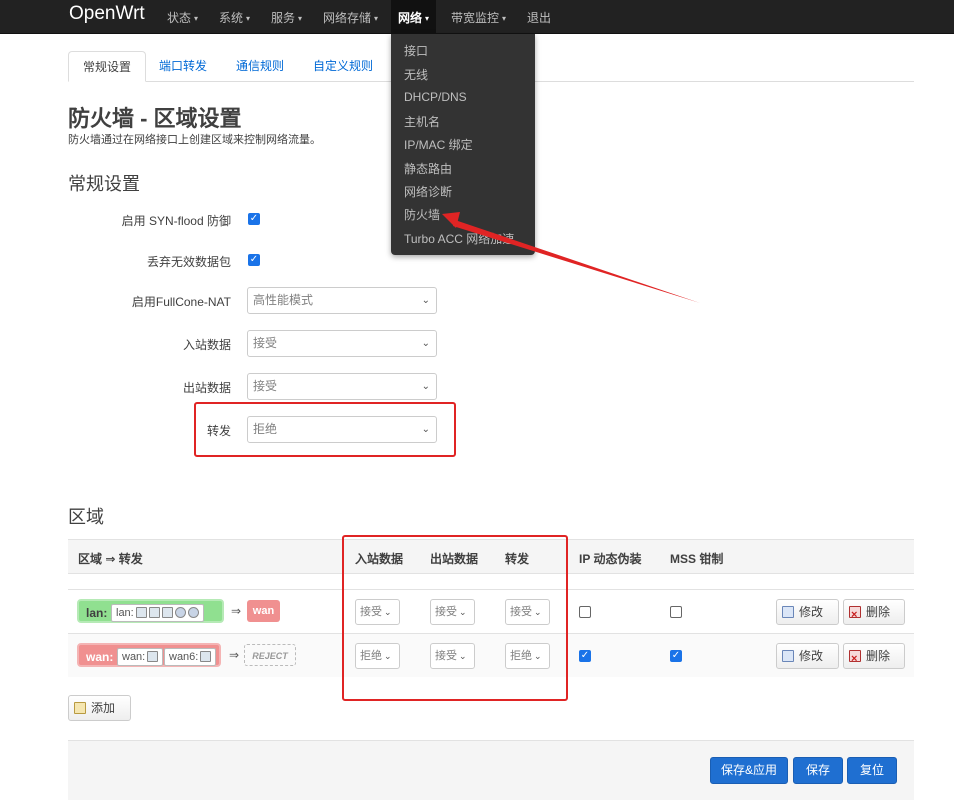 The width and height of the screenshot is (954, 807). Describe the element at coordinates (181, 302) in the screenshot. I see `fullcone-label: 启用FullCone-NAT` at that location.